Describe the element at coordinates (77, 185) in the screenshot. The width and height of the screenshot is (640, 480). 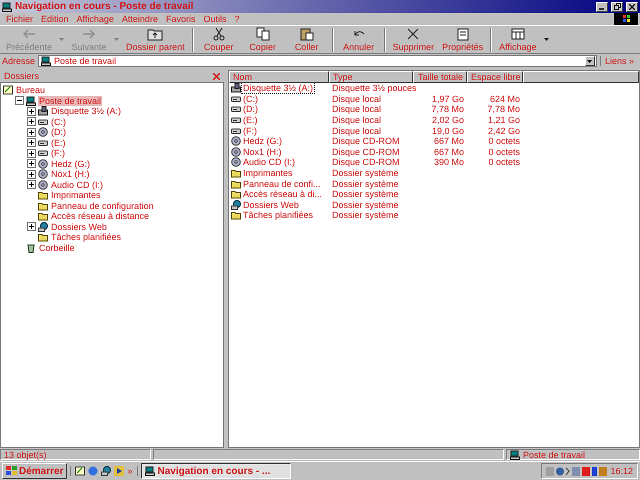
I see `tree-item: Audio CD (I:)` at that location.